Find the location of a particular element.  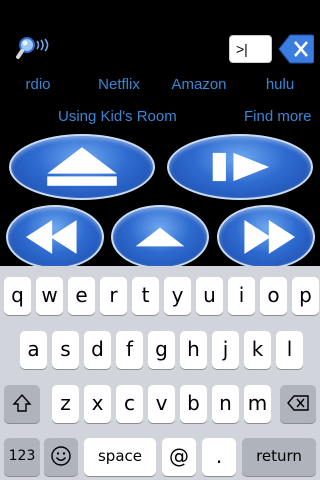

fast-forward-button is located at coordinates (266, 237).